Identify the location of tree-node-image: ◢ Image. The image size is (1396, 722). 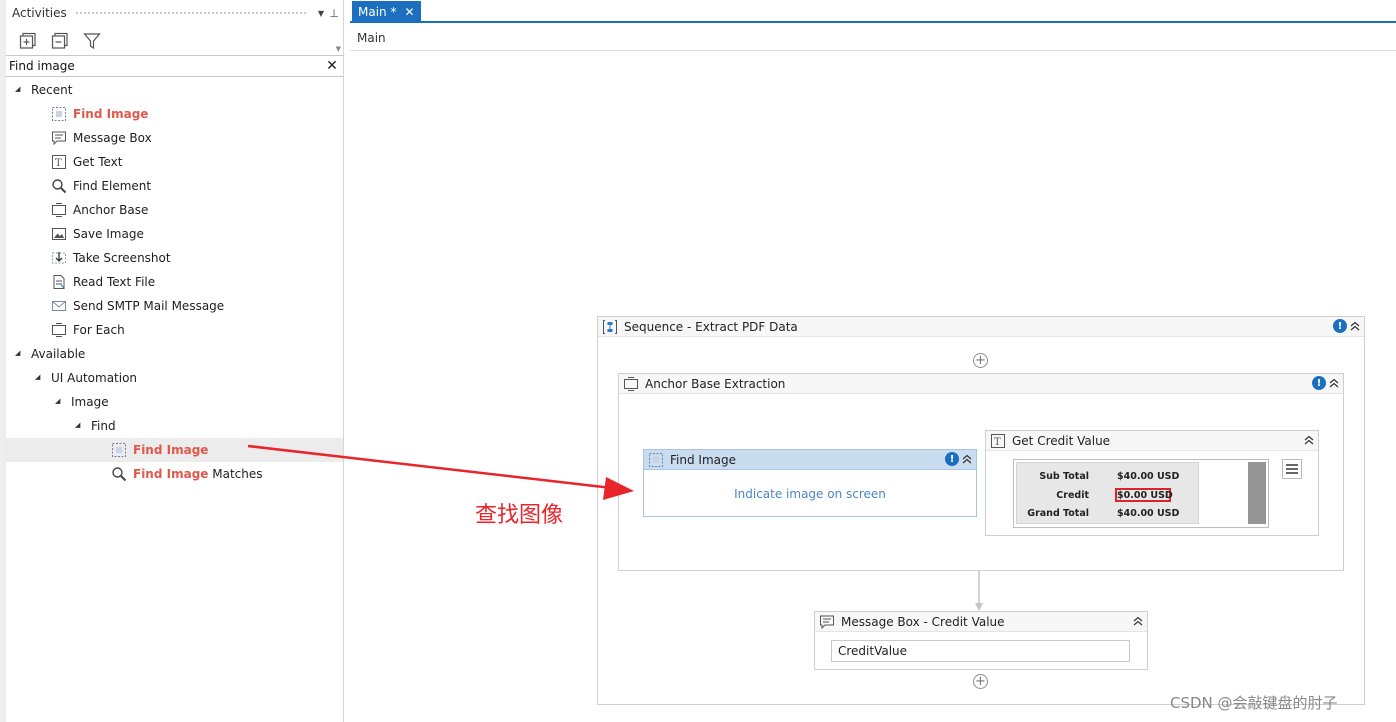
(174, 402).